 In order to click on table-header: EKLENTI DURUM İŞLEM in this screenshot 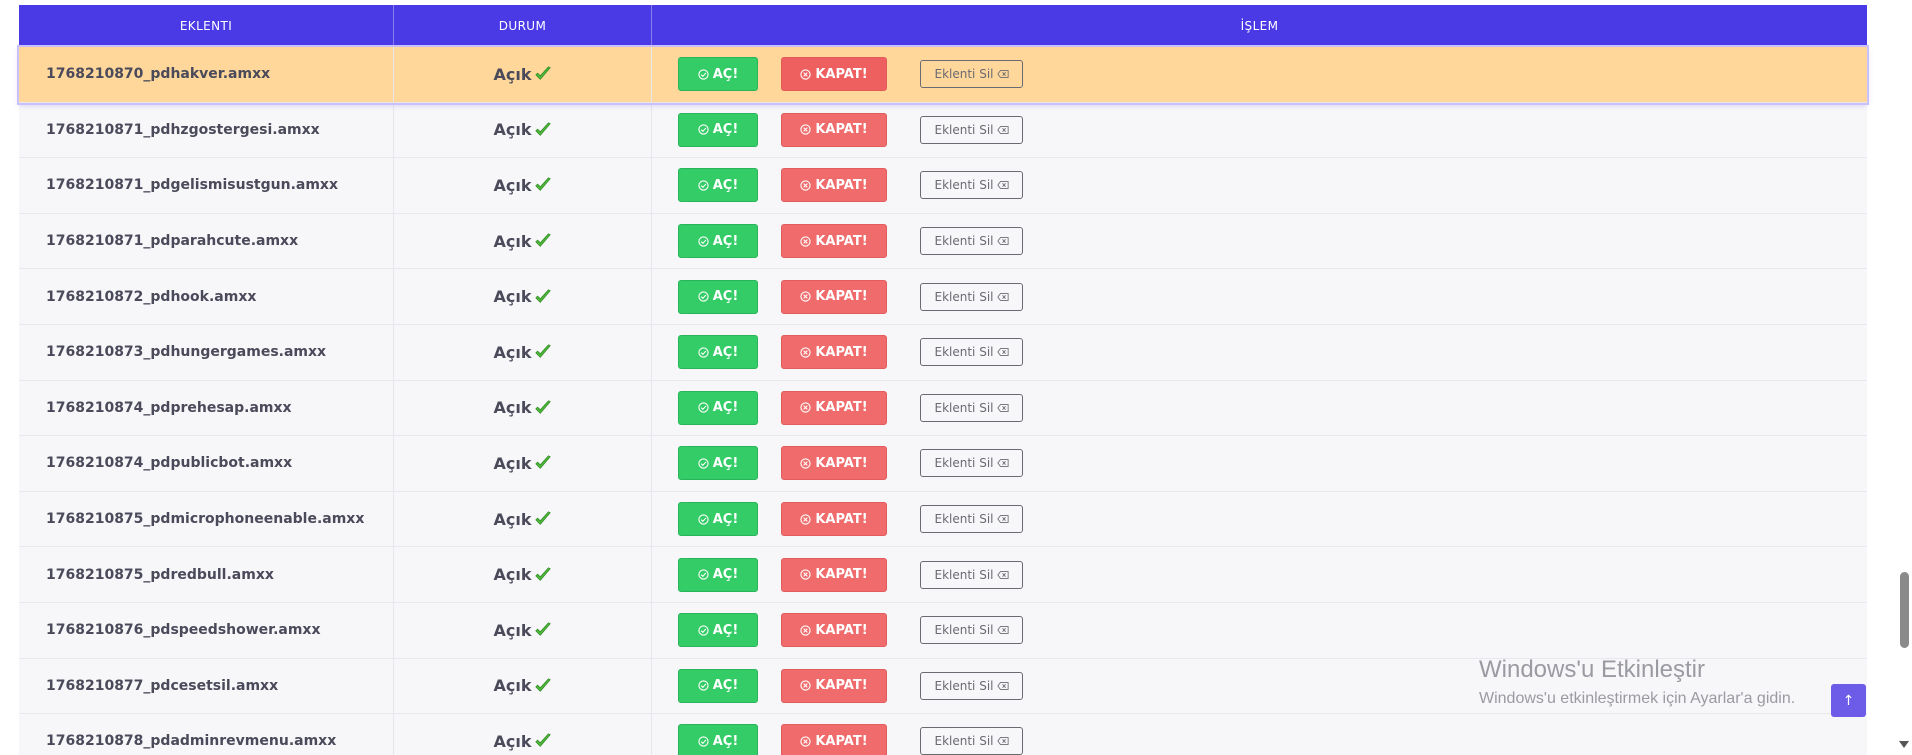, I will do `click(943, 26)`.